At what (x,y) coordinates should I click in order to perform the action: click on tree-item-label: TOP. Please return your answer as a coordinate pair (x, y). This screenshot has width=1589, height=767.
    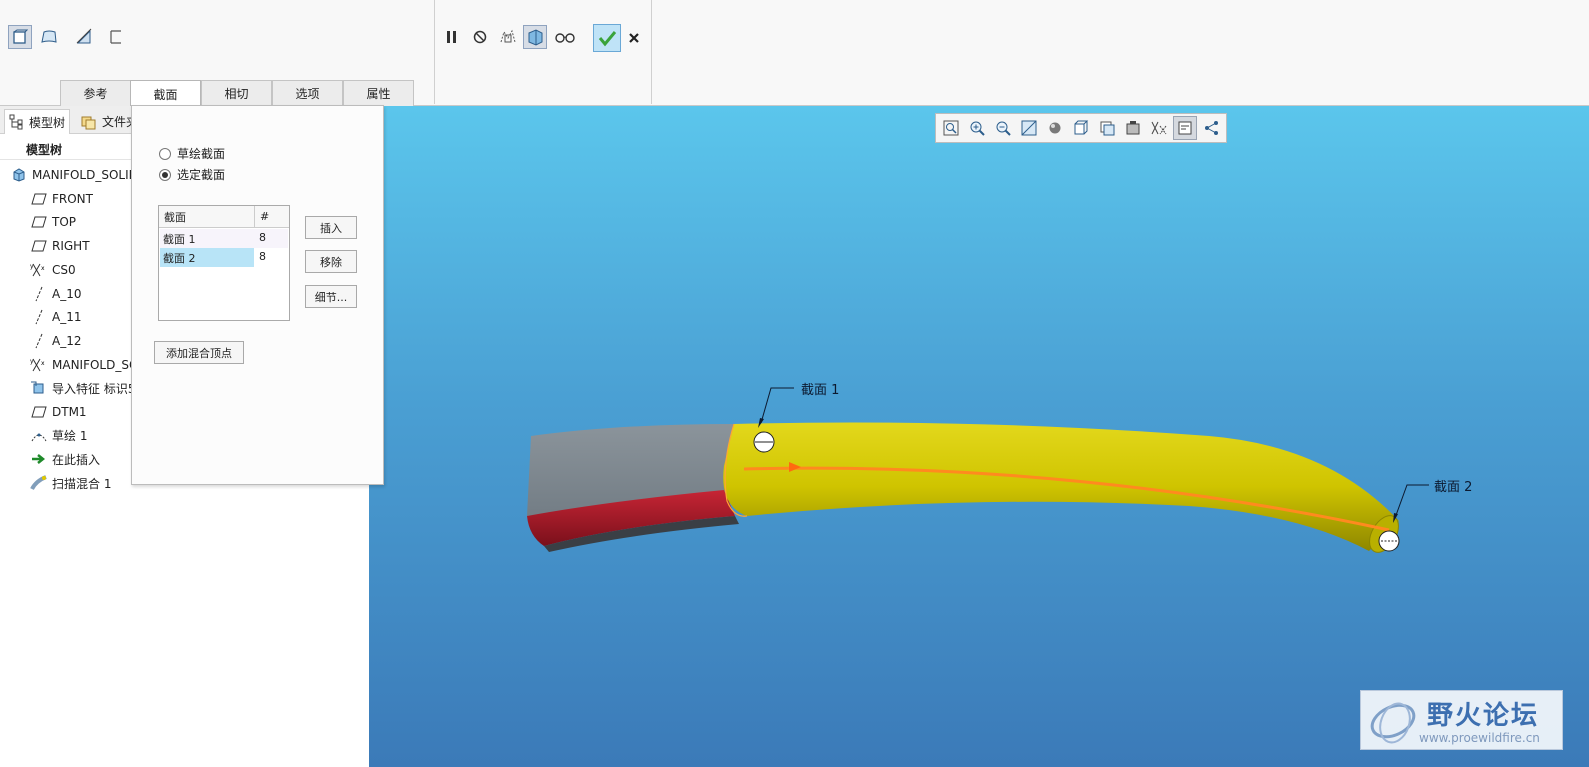
    Looking at the image, I should click on (64, 222).